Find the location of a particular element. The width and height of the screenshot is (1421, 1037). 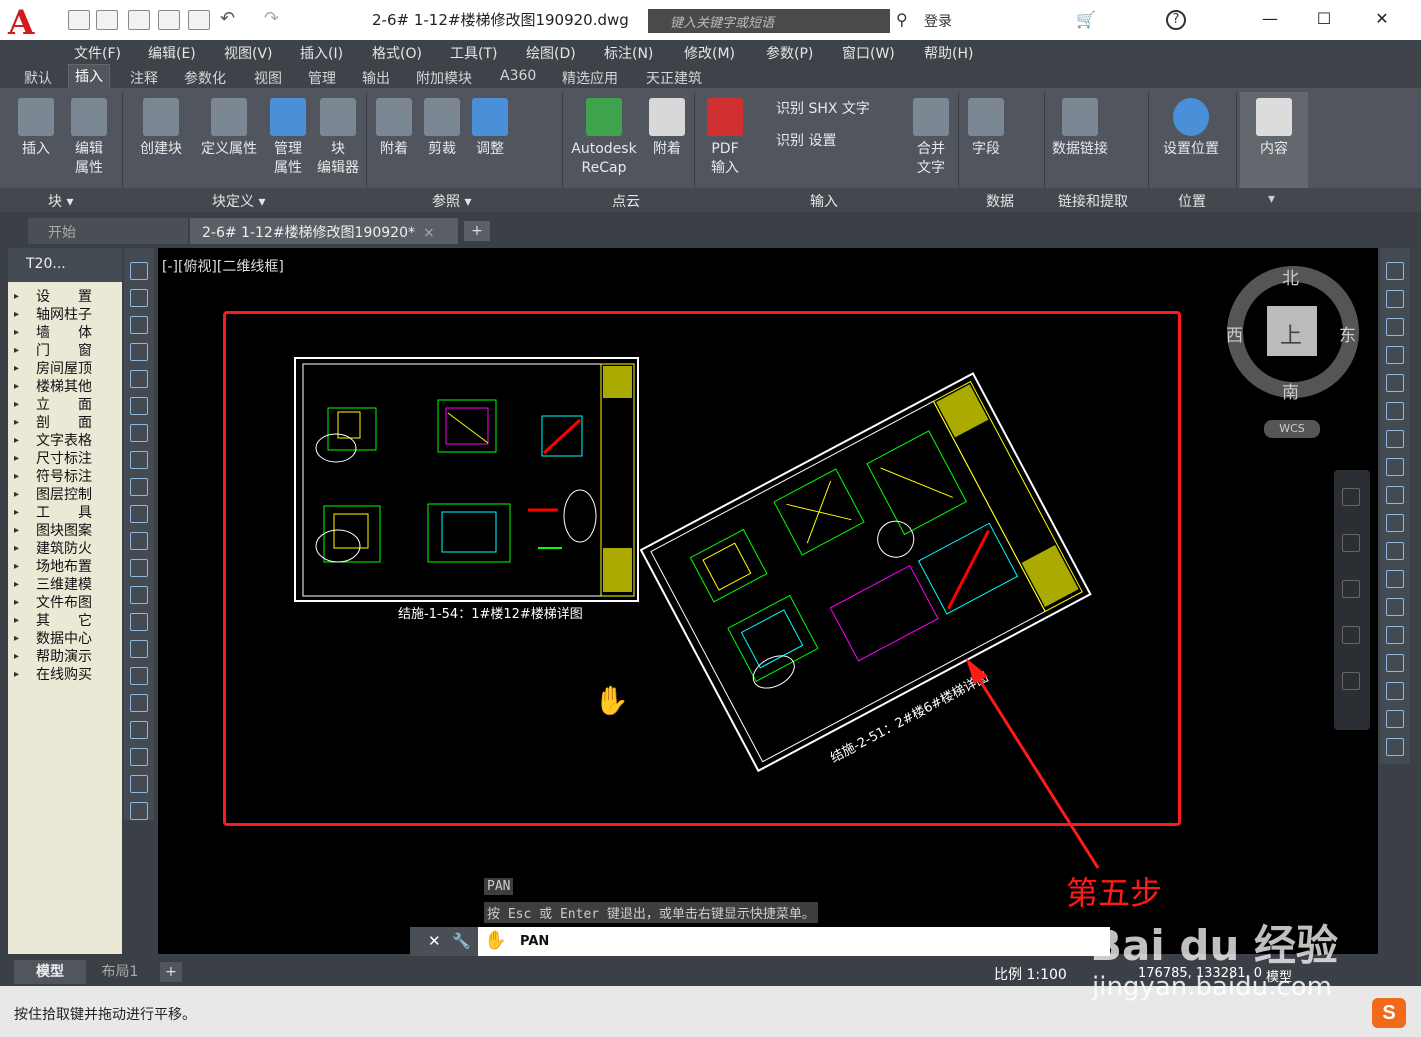

open-icon is located at coordinates (107, 20).